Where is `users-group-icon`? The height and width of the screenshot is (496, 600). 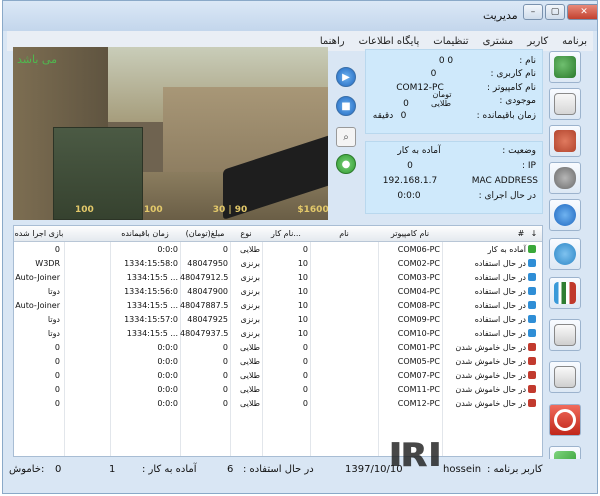
users-group-icon is located at coordinates (565, 141).